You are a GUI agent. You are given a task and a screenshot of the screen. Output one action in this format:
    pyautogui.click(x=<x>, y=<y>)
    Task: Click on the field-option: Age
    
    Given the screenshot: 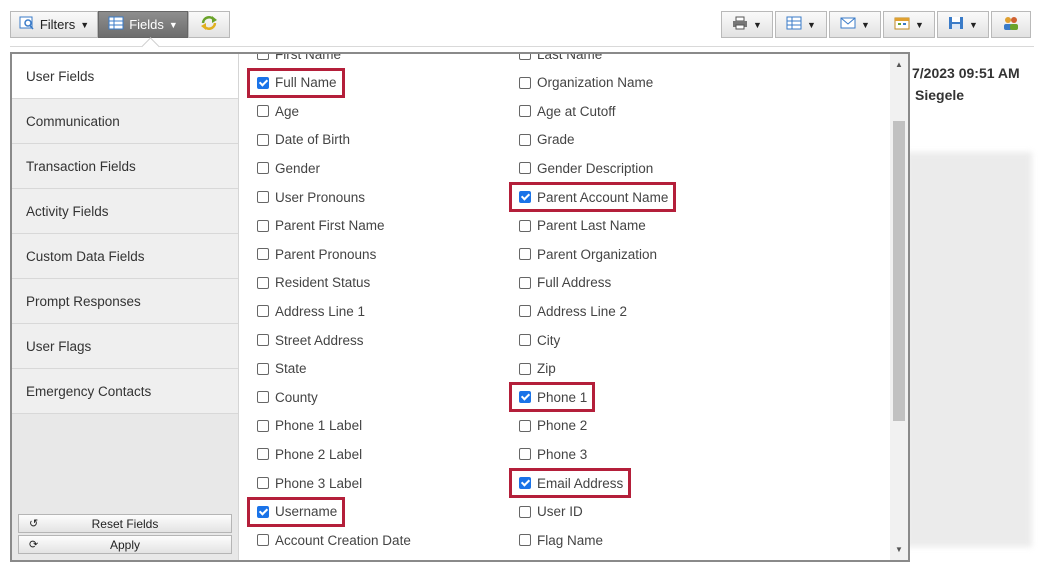 What is the action you would take?
    pyautogui.click(x=278, y=111)
    